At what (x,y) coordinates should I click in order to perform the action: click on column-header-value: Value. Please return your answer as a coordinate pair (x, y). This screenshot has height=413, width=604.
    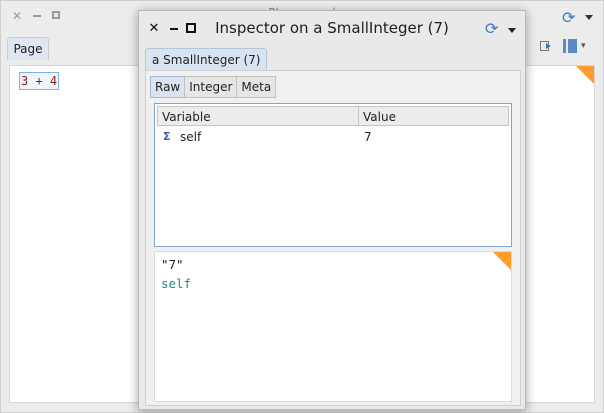
    Looking at the image, I should click on (434, 116).